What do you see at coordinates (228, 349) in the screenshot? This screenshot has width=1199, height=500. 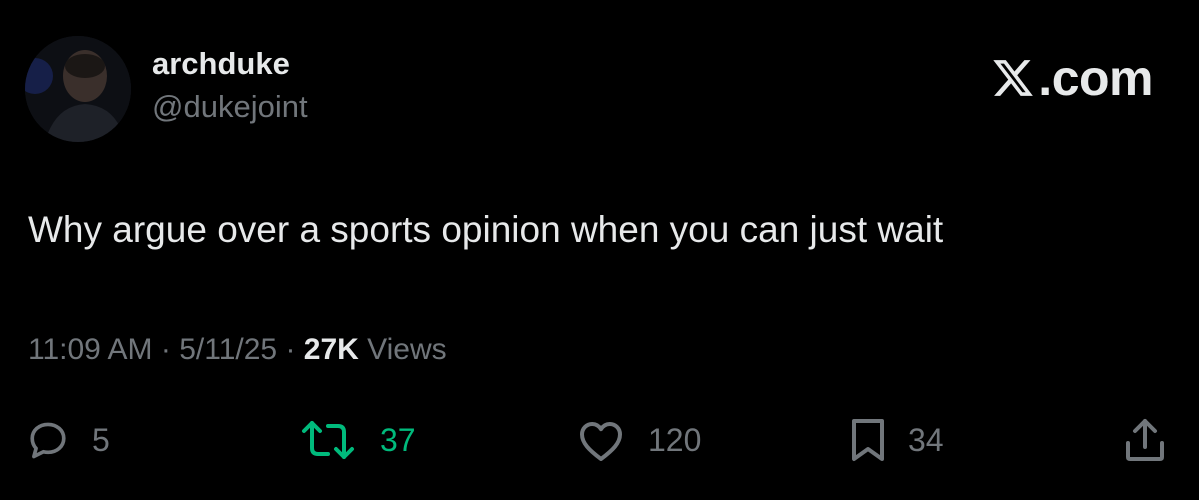 I see `tweet-date: 5/11/25` at bounding box center [228, 349].